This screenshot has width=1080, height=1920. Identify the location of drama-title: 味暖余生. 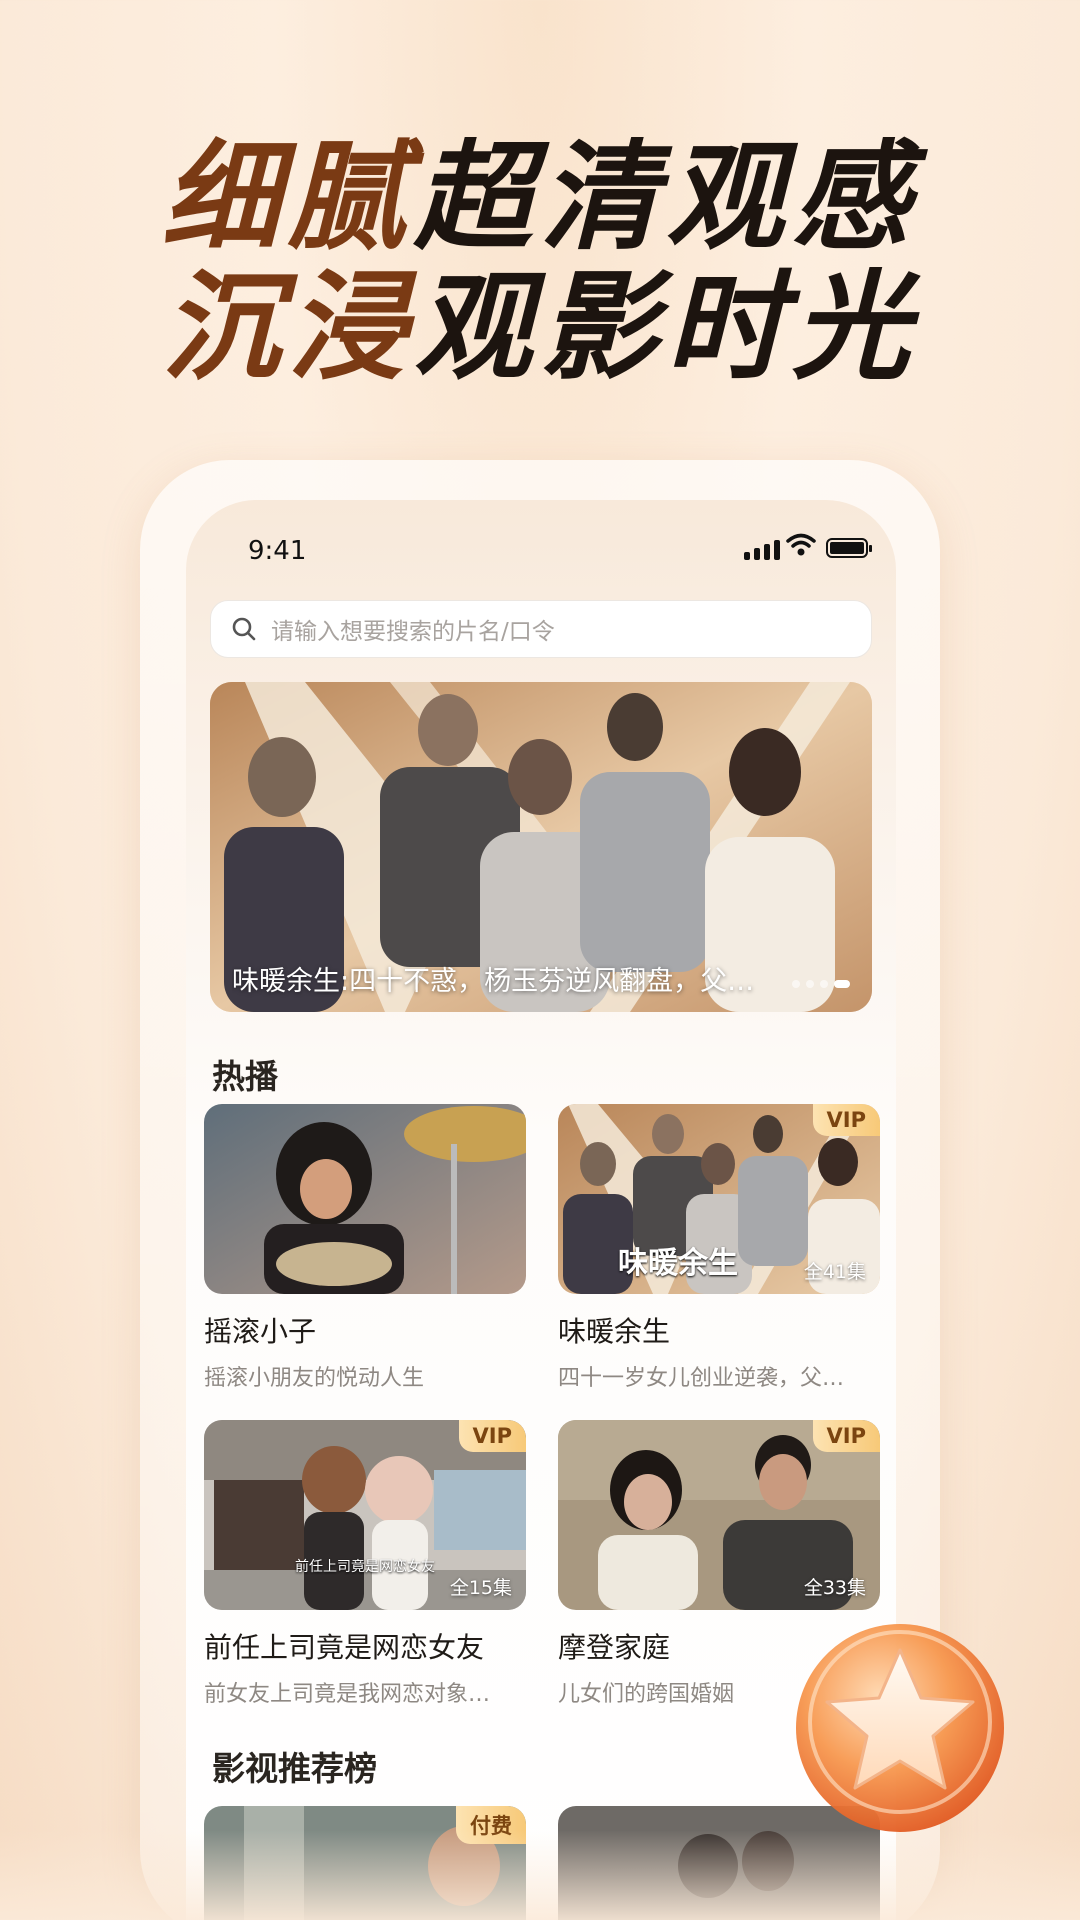
(719, 1330).